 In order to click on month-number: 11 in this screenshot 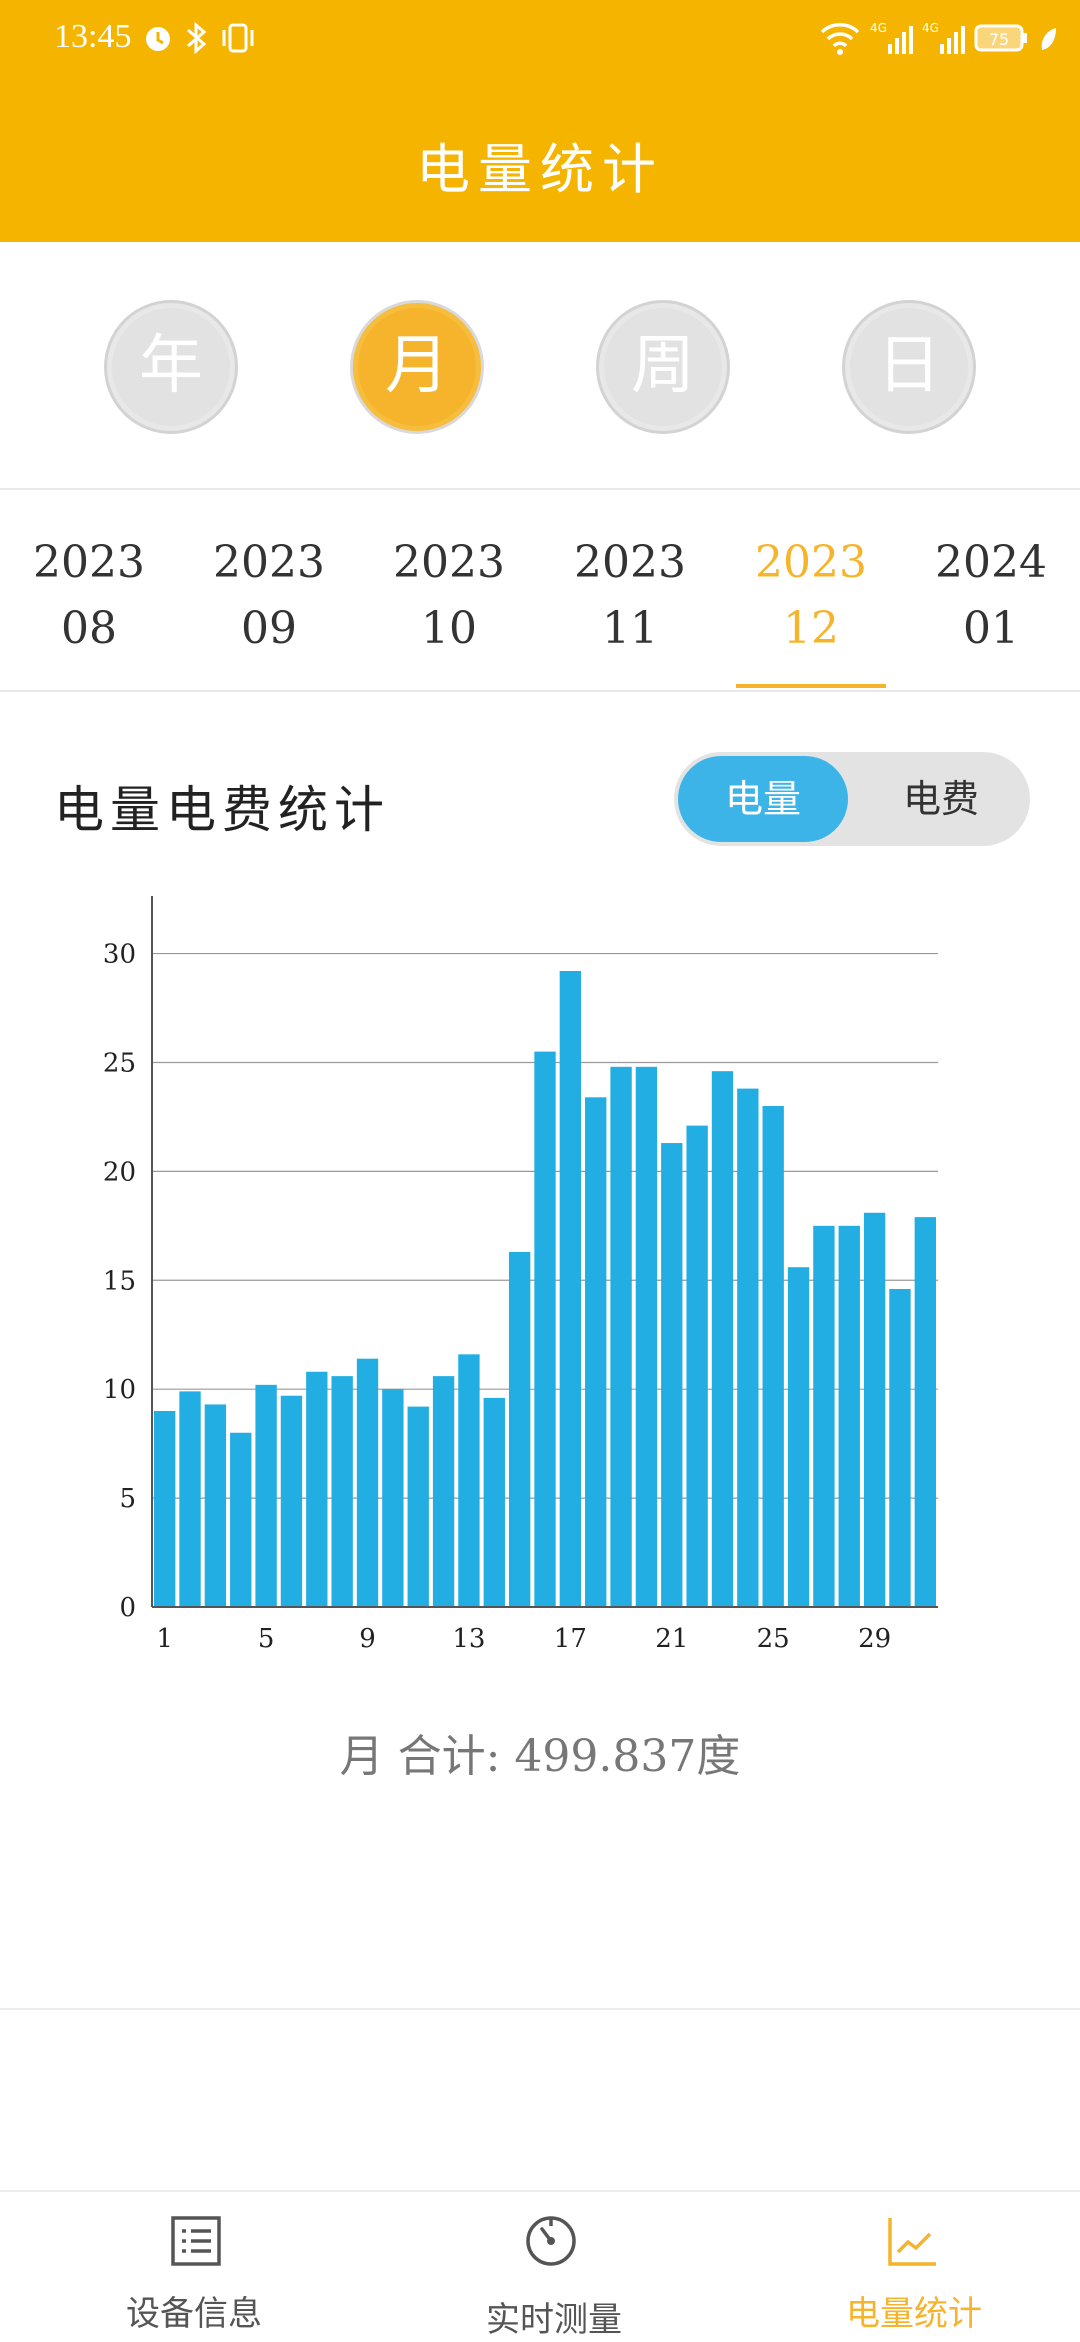, I will do `click(630, 628)`.